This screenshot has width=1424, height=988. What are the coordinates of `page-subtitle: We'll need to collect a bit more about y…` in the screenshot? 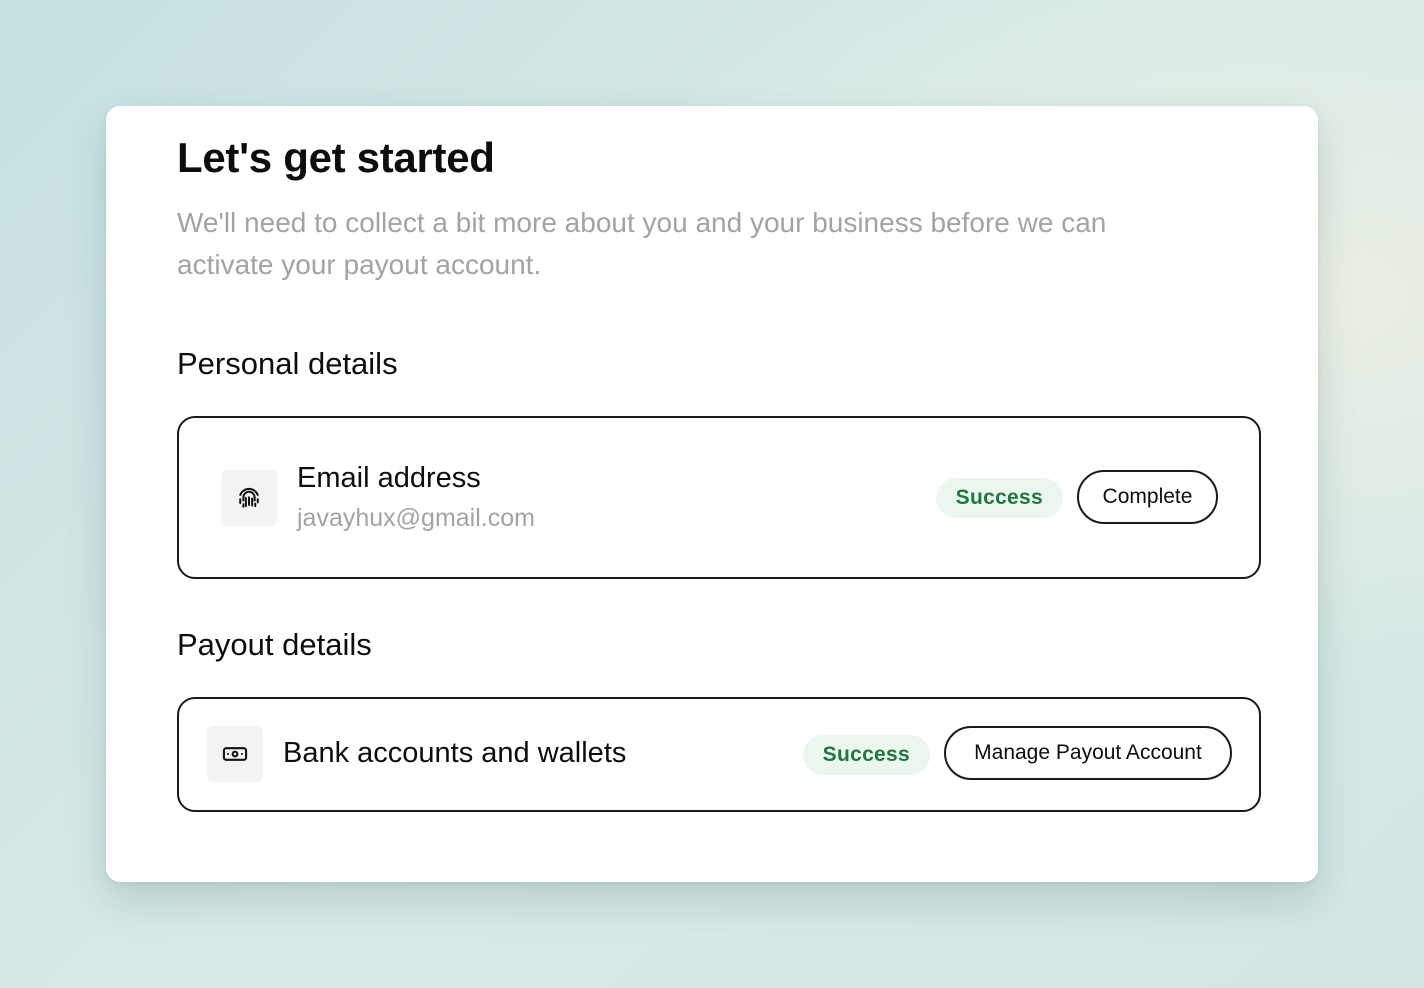 It's located at (642, 243).